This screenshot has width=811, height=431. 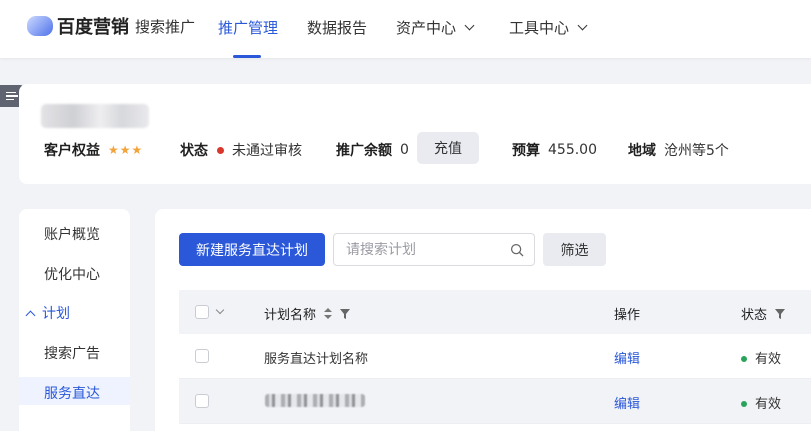 I want to click on plan-search-input, so click(x=426, y=249).